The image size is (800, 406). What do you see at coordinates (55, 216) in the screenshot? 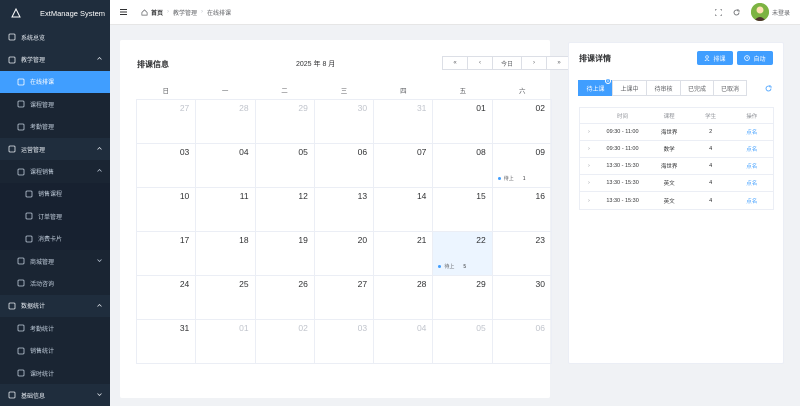
I see `sidebar-item-8: 订单管理` at bounding box center [55, 216].